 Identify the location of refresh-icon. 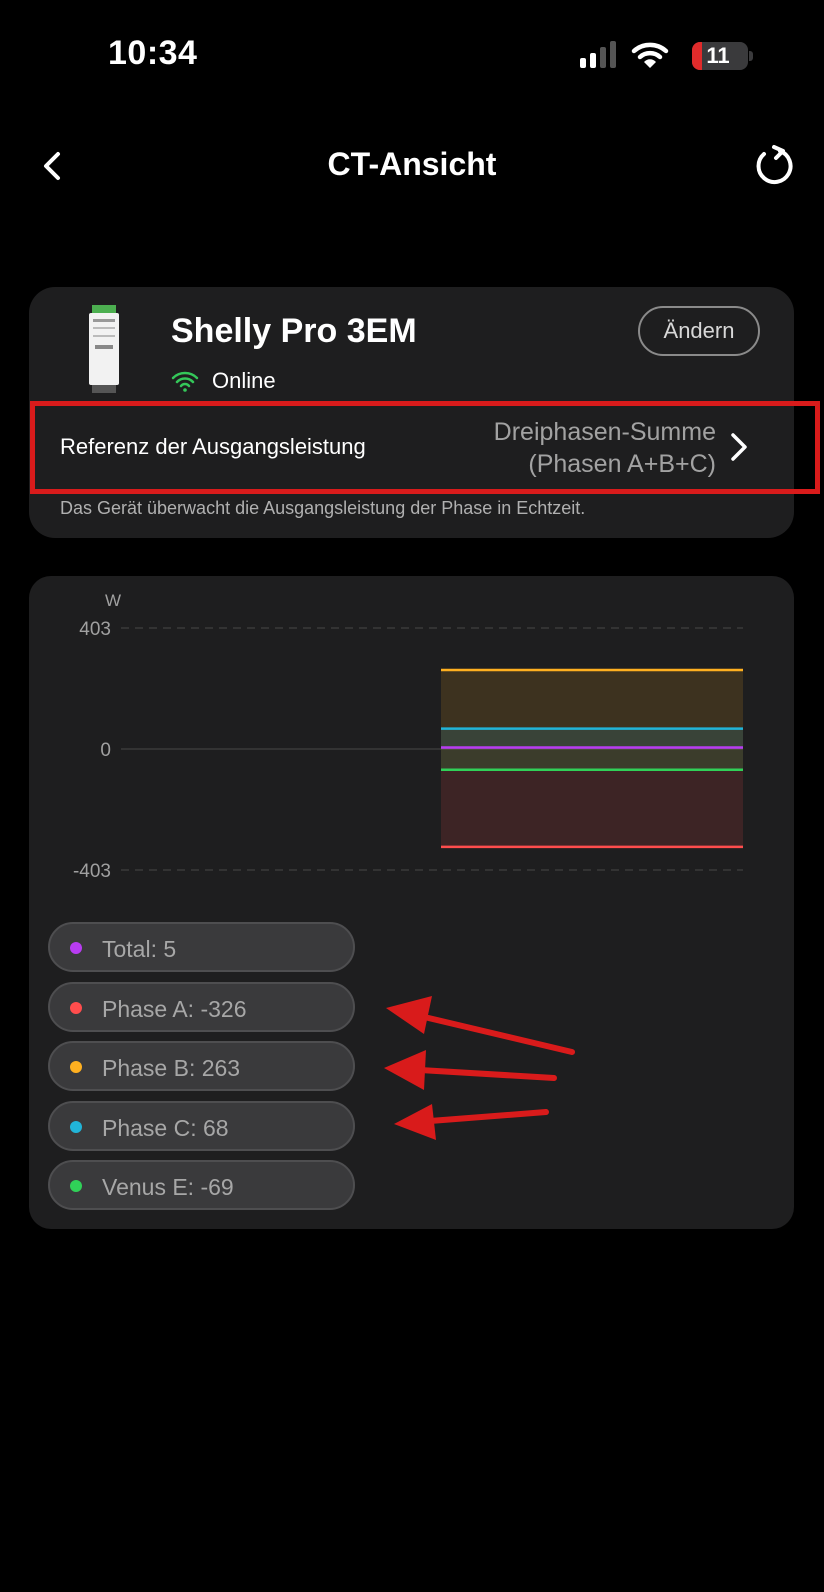
(774, 166).